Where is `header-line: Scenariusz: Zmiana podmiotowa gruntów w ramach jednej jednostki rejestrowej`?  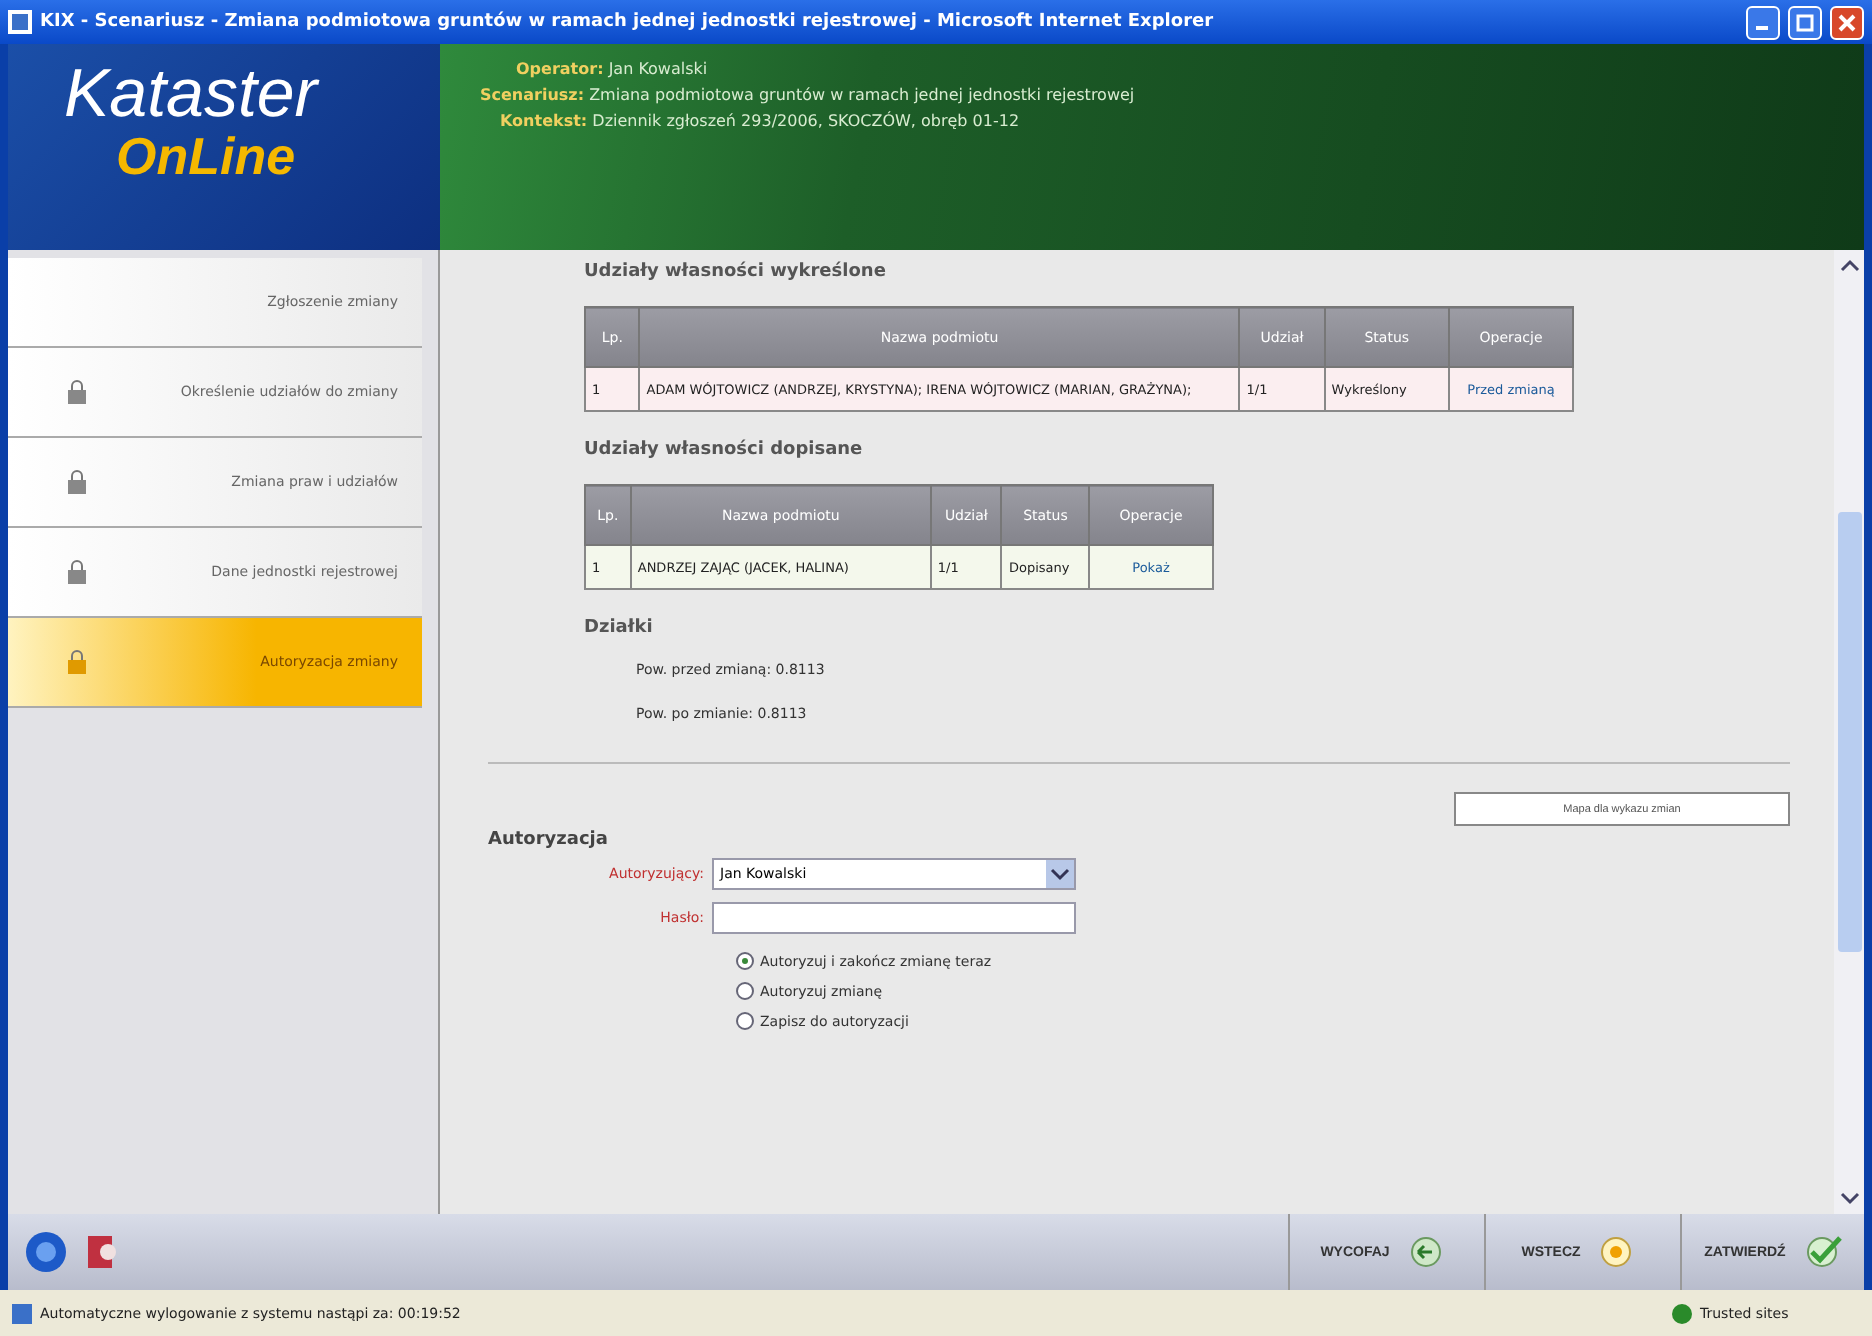 header-line: Scenariusz: Zmiana podmiotowa gruntów w ramach jednej jednostki rejestrowej is located at coordinates (808, 95).